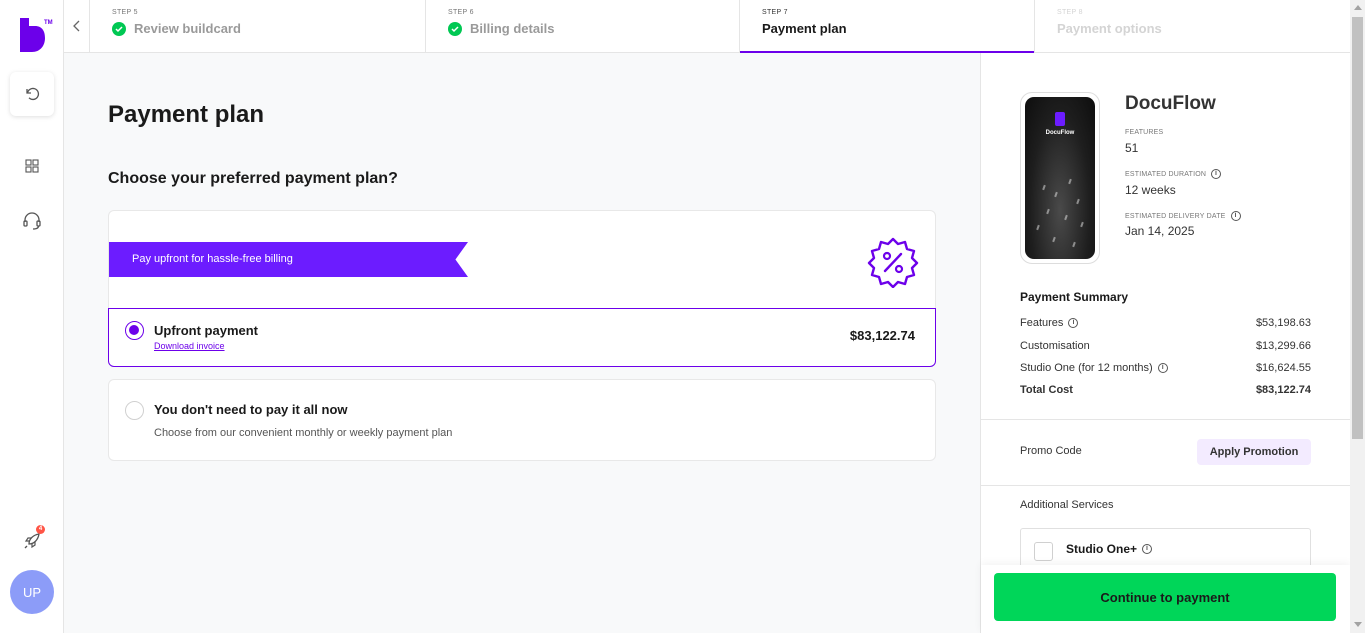  Describe the element at coordinates (1192, 26) in the screenshot. I see `step-payment-options: STEP 8 Payment options` at that location.